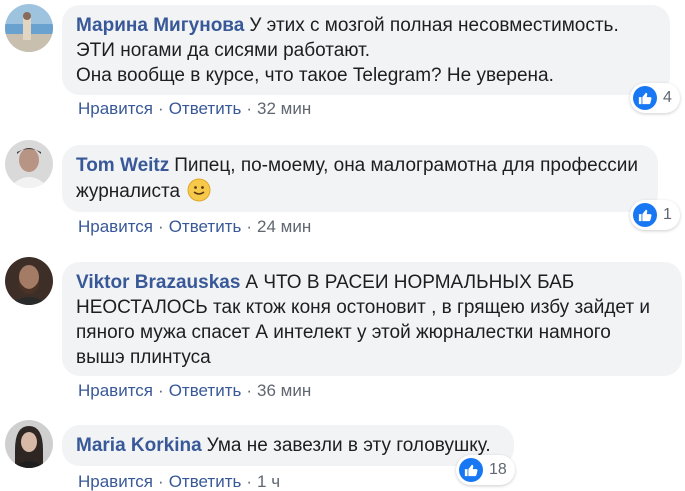  I want to click on comment-actions: Нравится · Ответить · 1 ч, so click(179, 481).